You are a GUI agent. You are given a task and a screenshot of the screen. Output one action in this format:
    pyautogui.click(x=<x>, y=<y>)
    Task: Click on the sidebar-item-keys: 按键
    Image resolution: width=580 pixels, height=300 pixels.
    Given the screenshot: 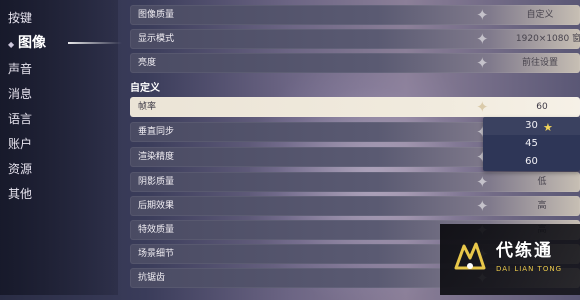 What is the action you would take?
    pyautogui.click(x=20, y=18)
    